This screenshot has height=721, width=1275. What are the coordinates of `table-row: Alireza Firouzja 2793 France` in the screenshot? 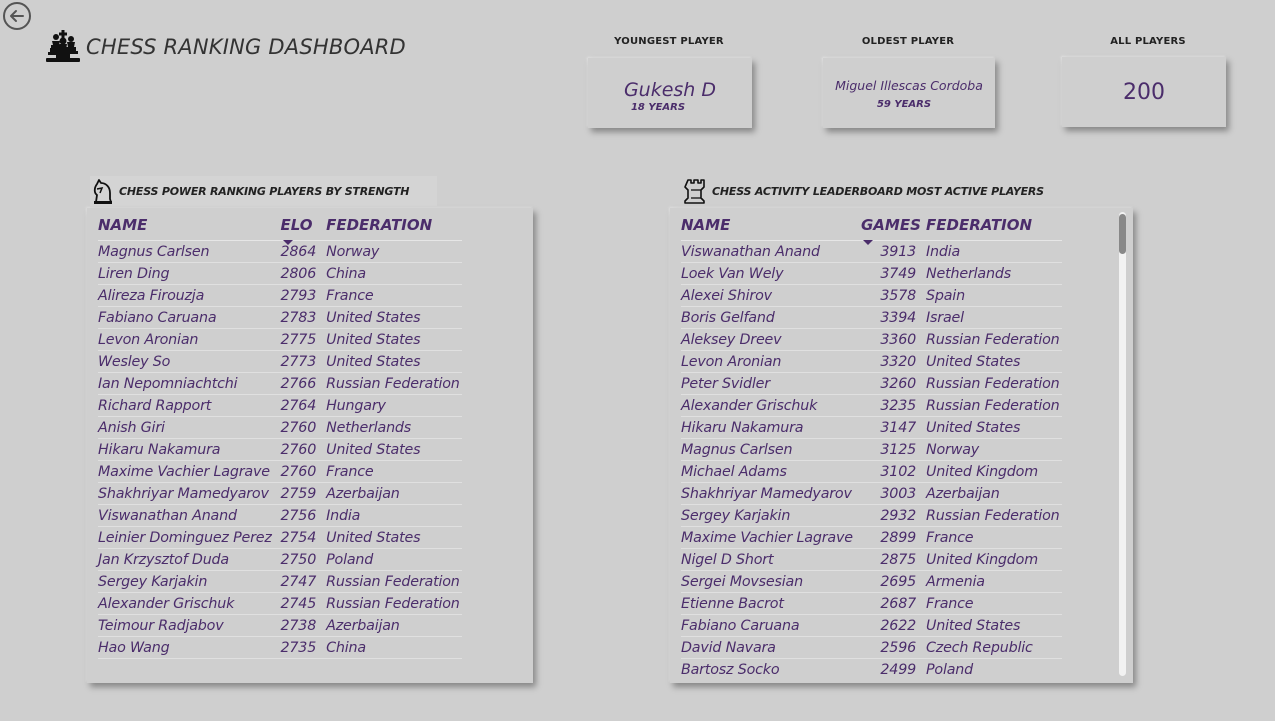 It's located at (280, 295).